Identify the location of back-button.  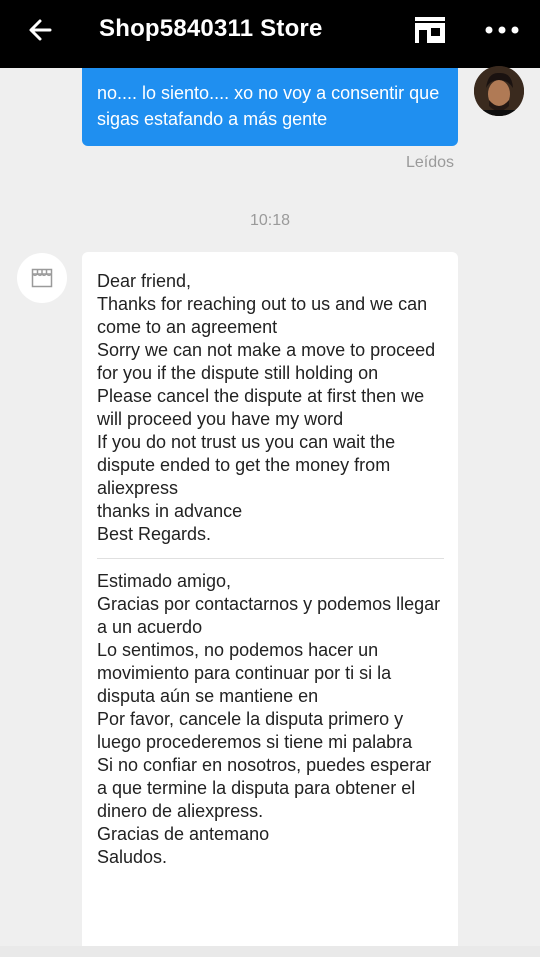
(40, 30).